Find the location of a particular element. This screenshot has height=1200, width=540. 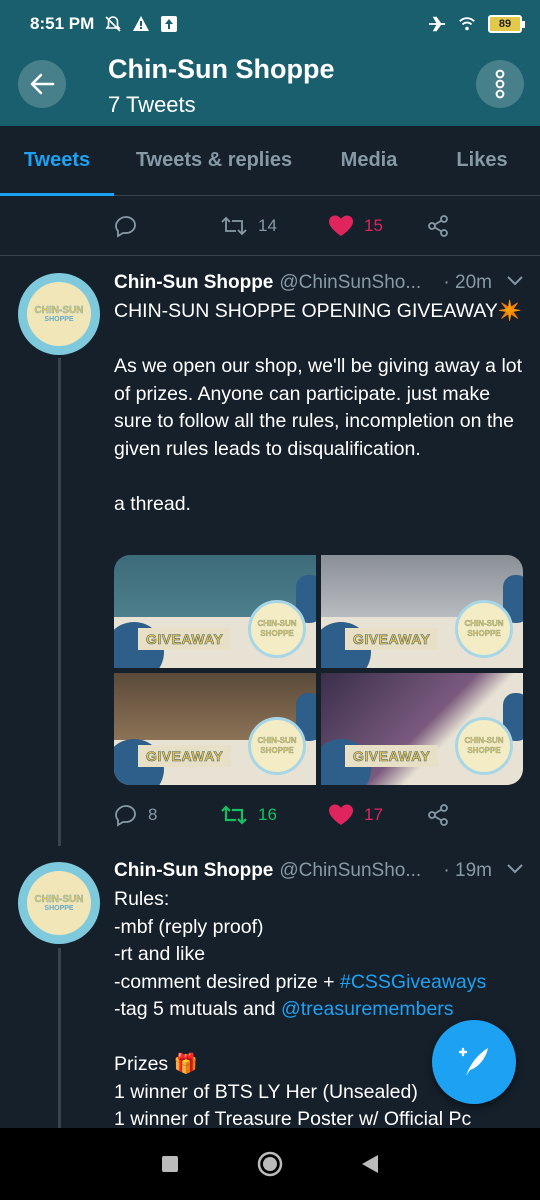

reply-button is located at coordinates (167, 226).